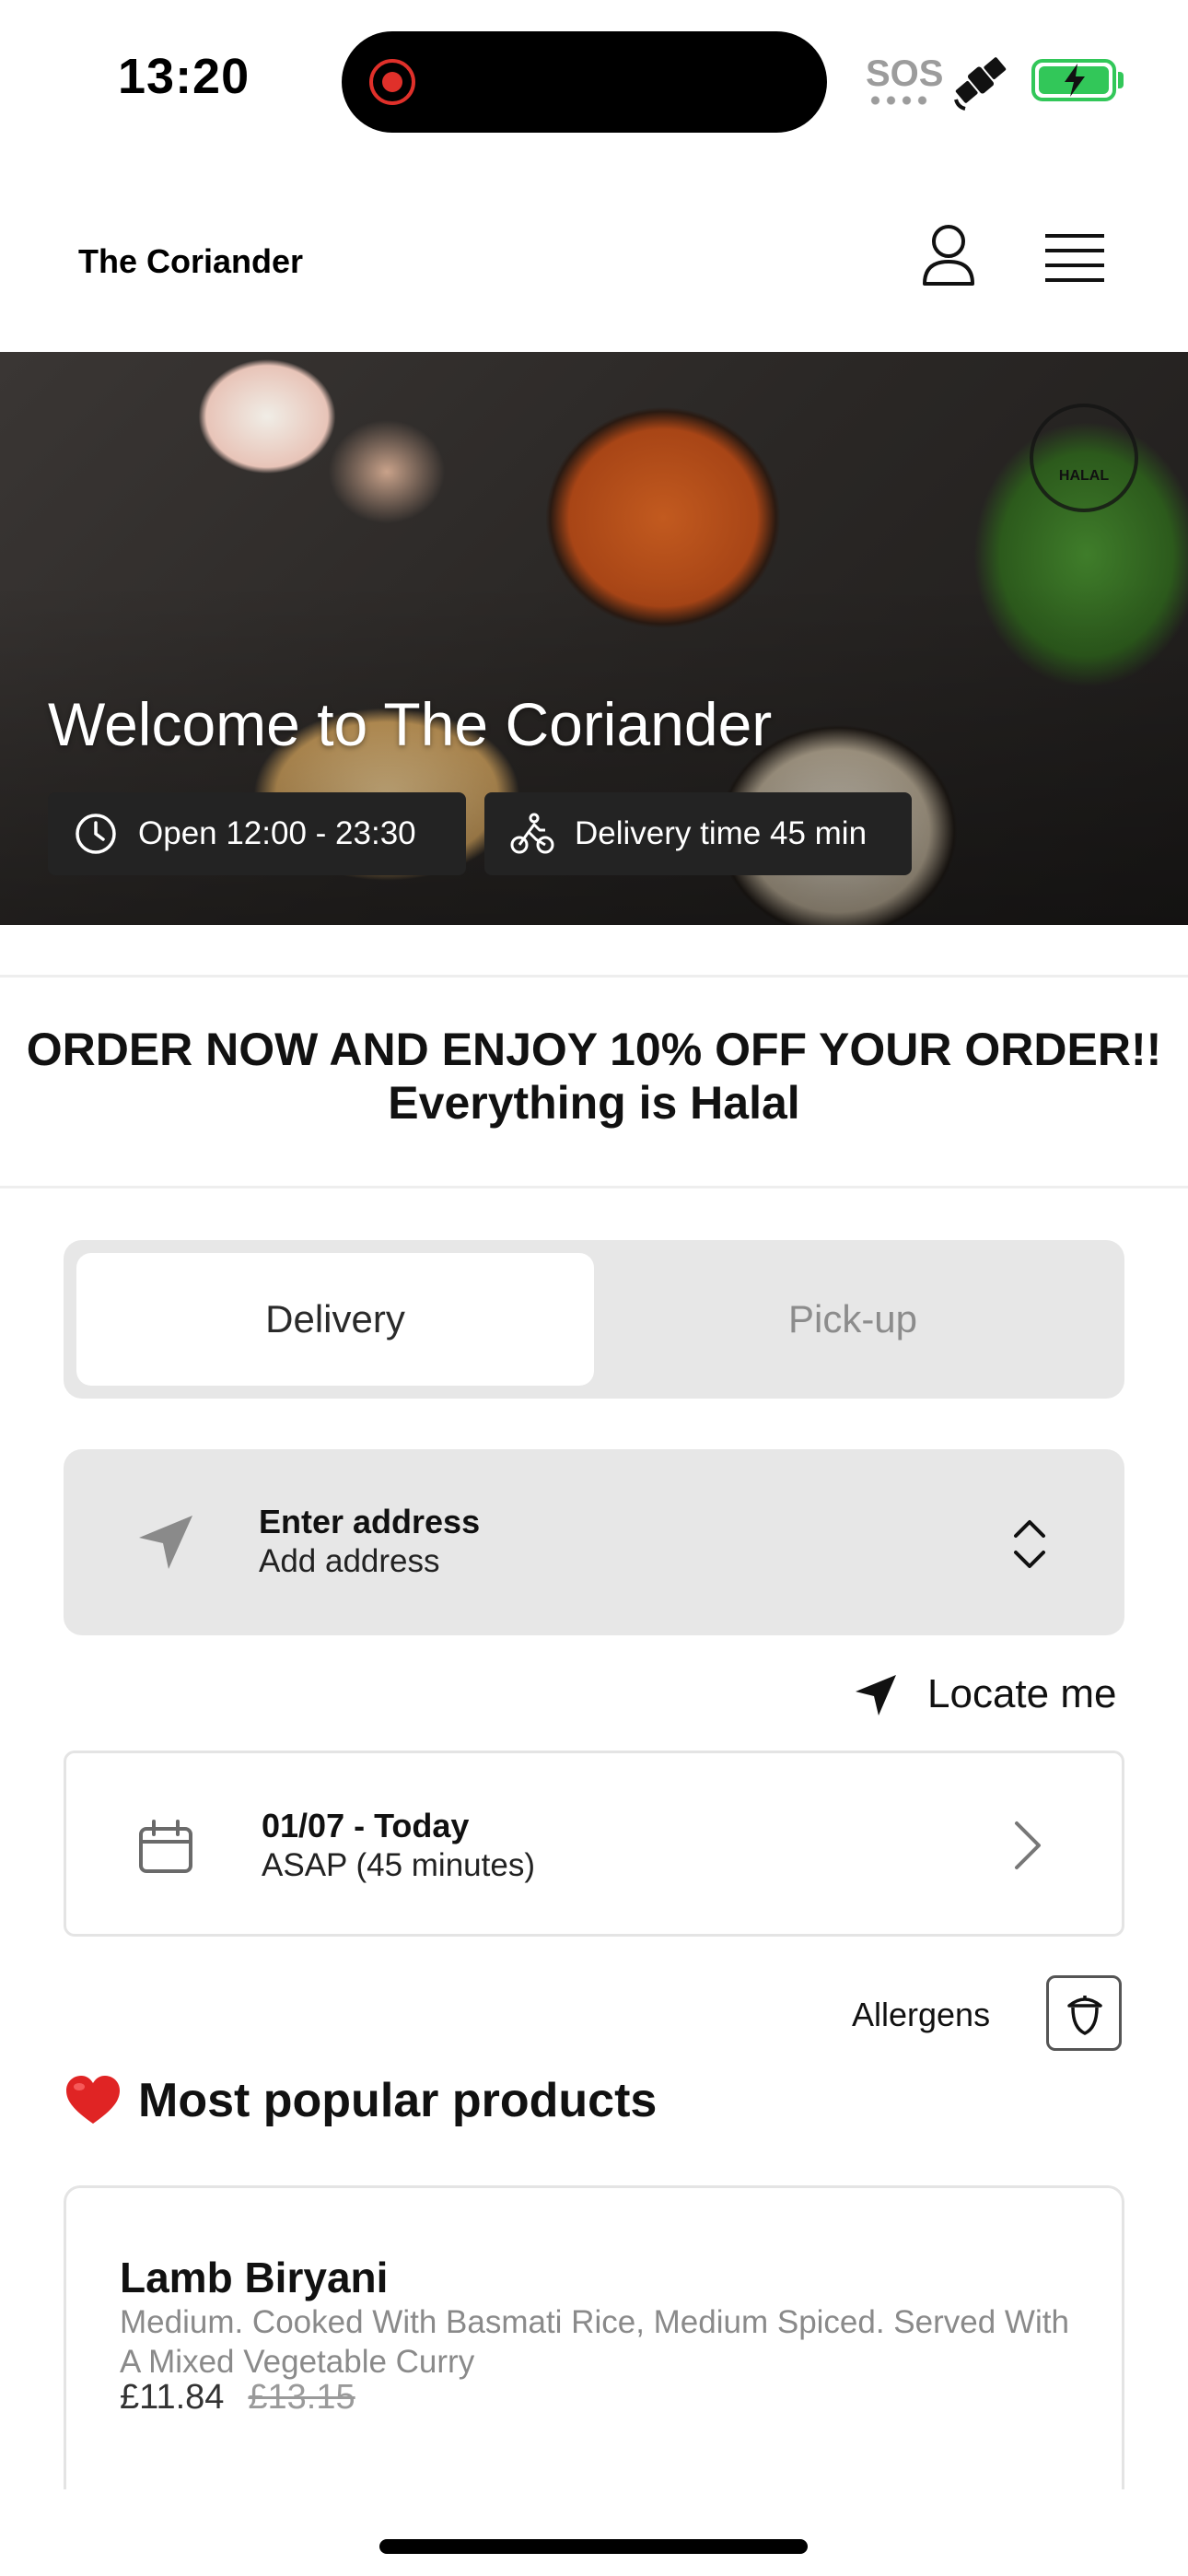 This screenshot has width=1188, height=2576. Describe the element at coordinates (370, 1521) in the screenshot. I see `address-title: Enter address` at that location.